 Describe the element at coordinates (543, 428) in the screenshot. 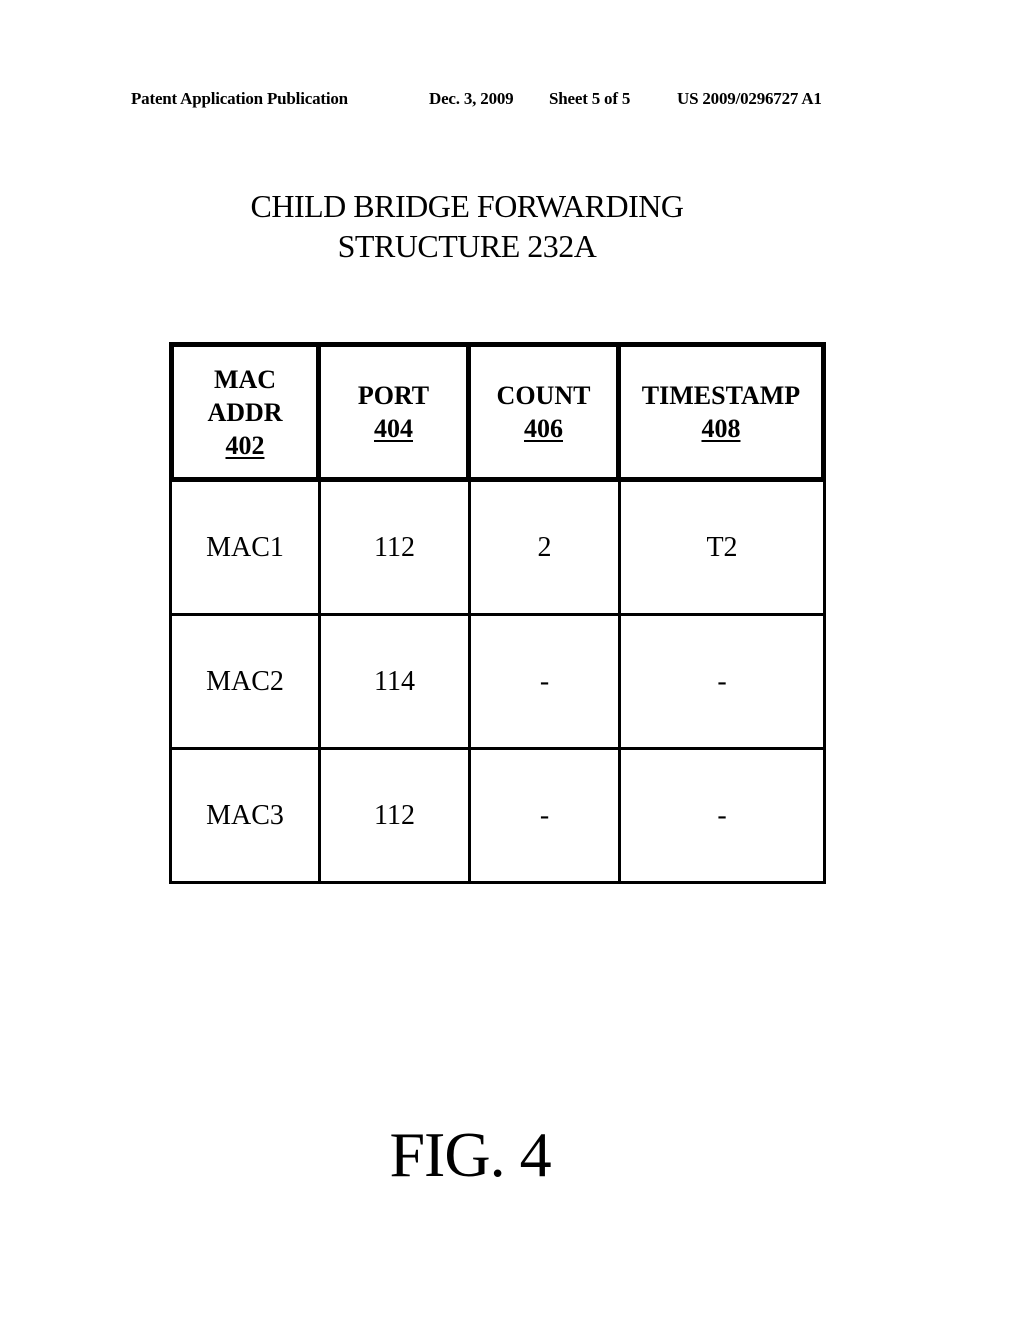

I see `reference-numeral: 406` at that location.